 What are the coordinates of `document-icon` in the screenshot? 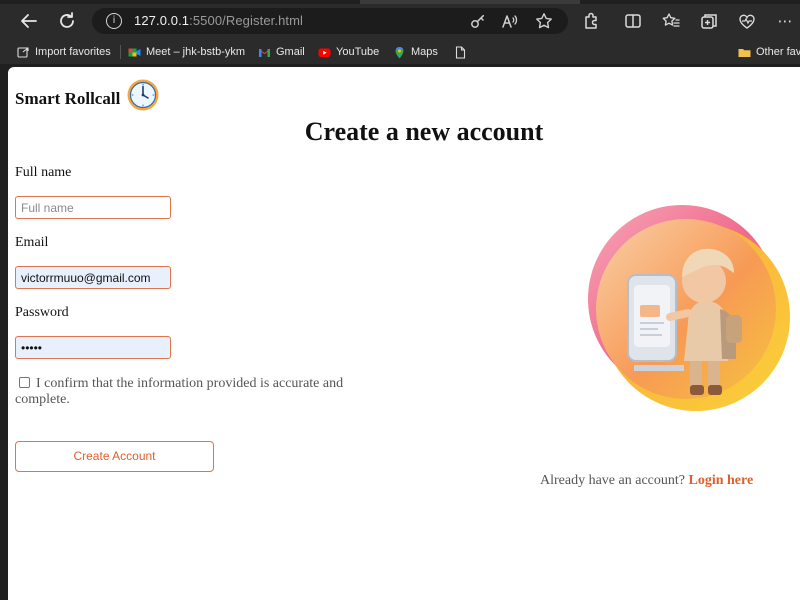 It's located at (460, 52).